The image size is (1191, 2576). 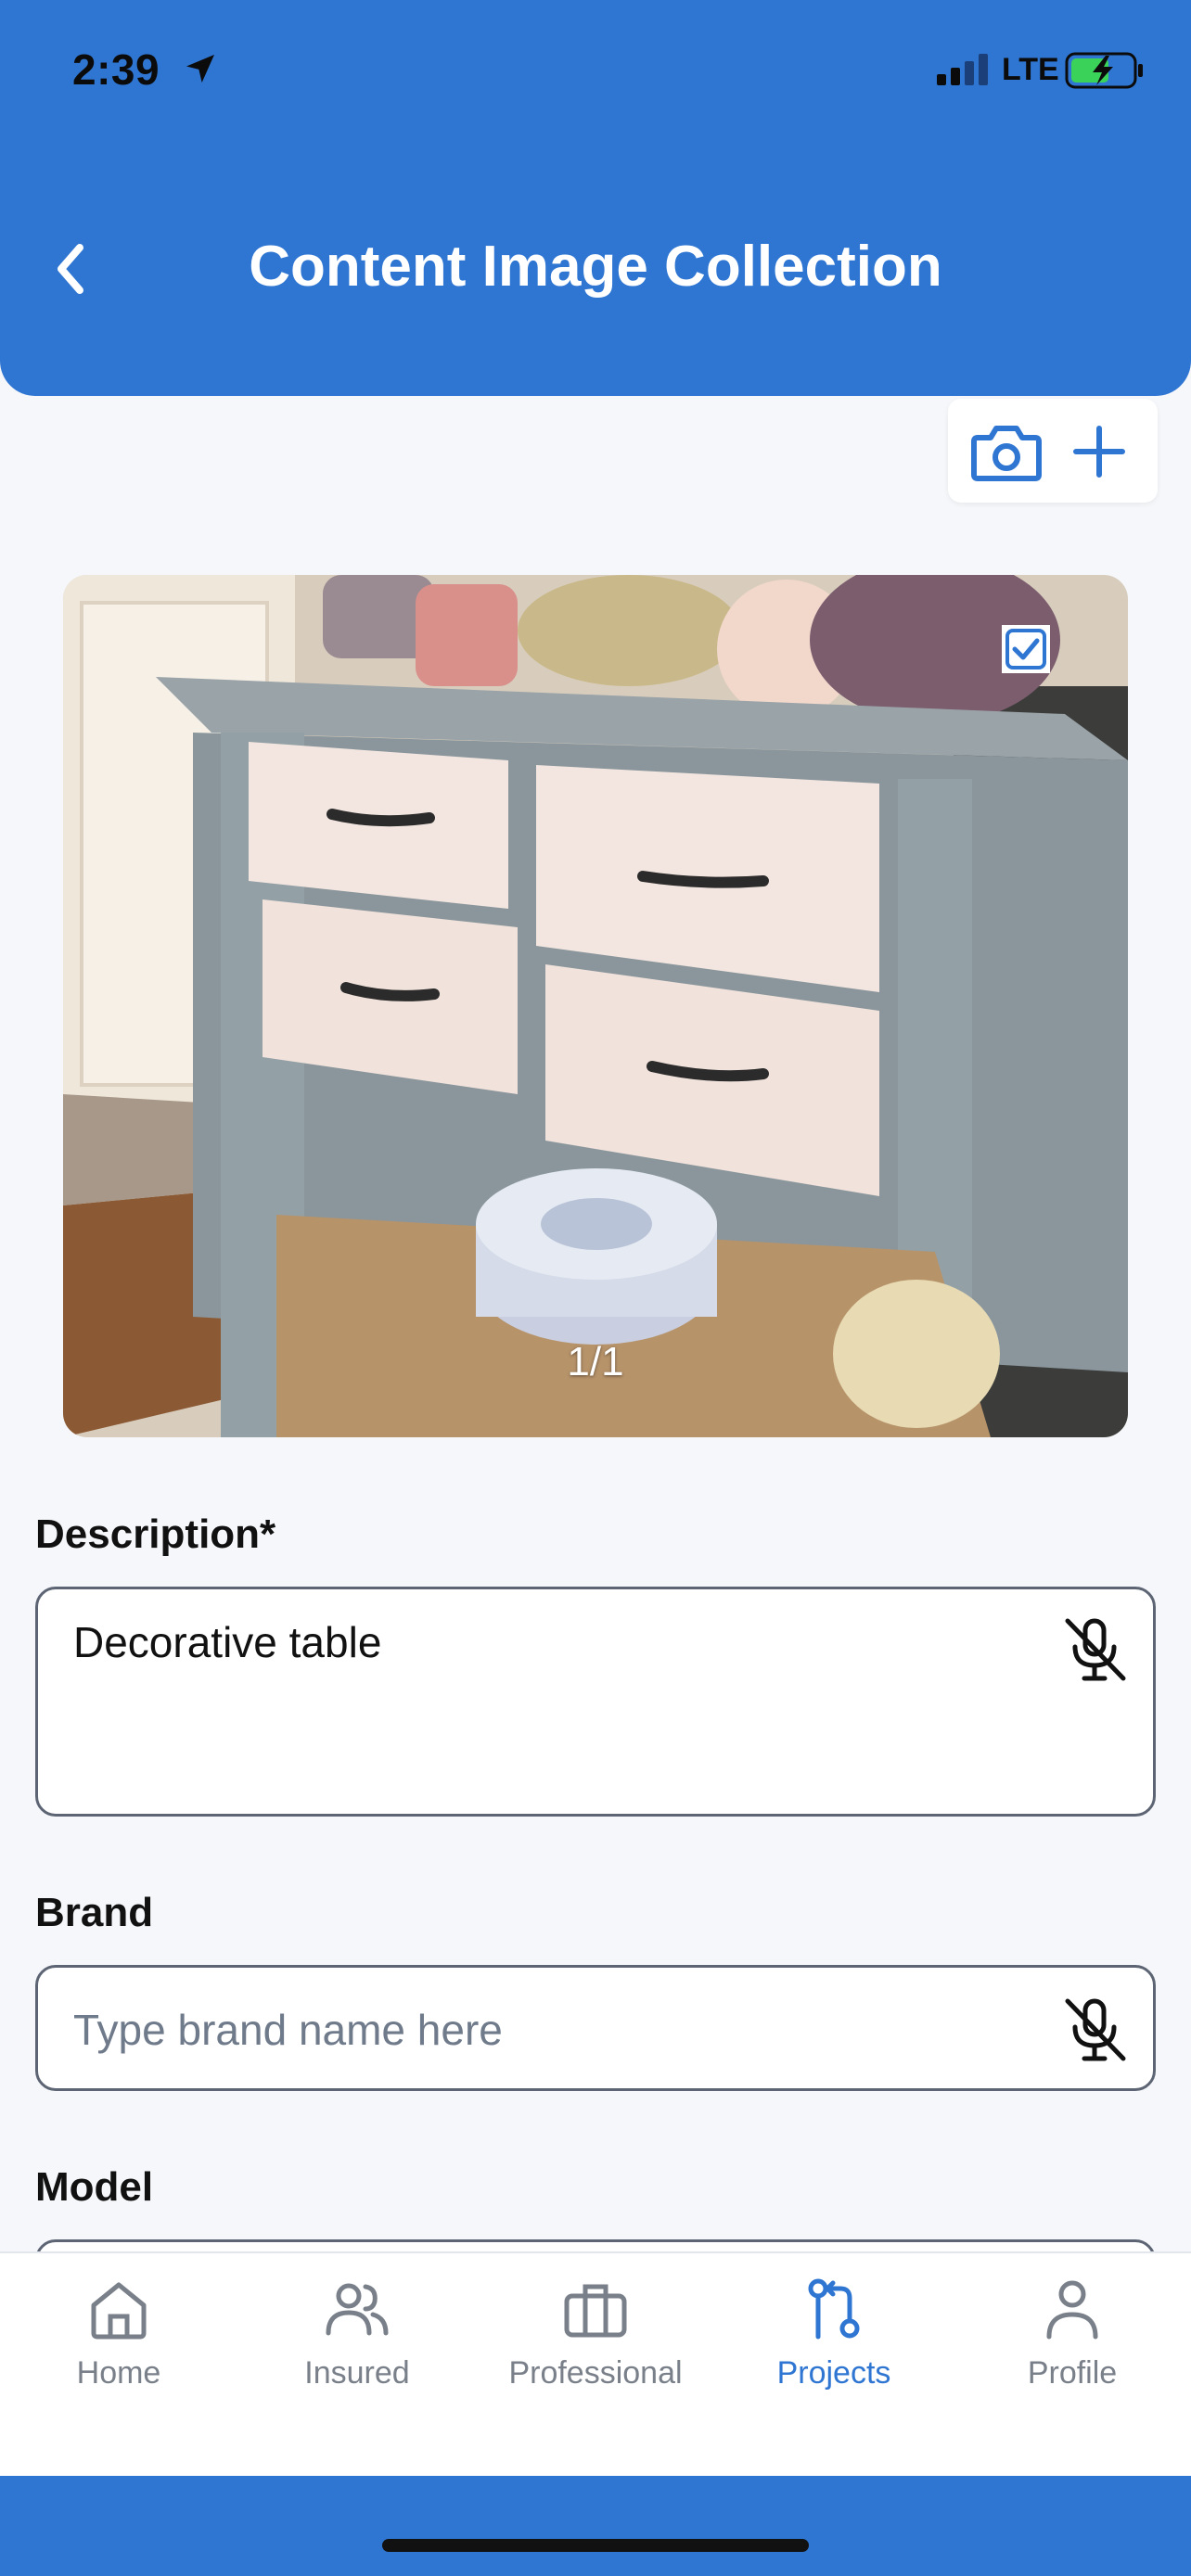 I want to click on briefcase-icon, so click(x=595, y=2311).